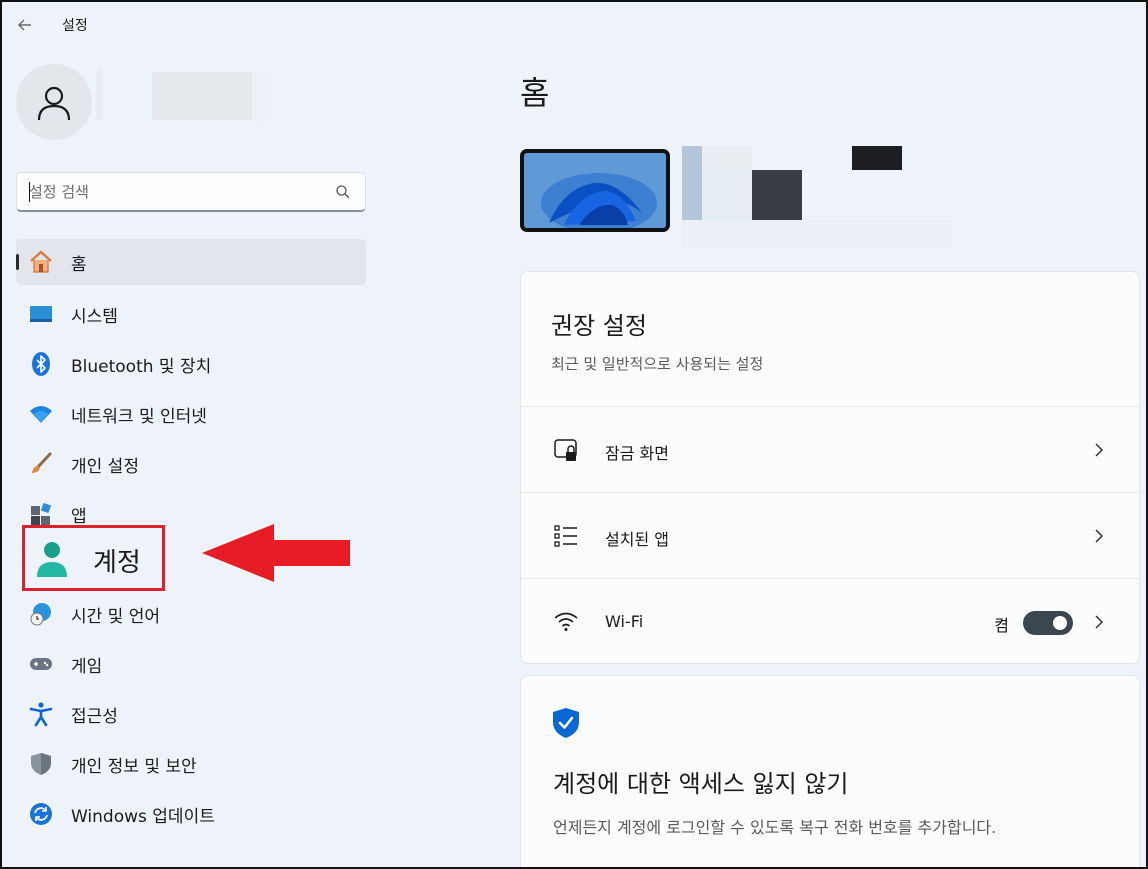 The image size is (1148, 869). What do you see at coordinates (202, 96) in the screenshot?
I see `profile-name-redacted` at bounding box center [202, 96].